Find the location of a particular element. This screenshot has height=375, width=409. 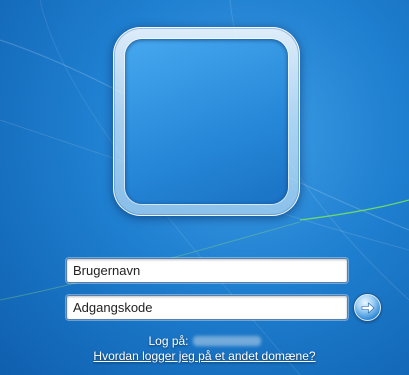

arrow-right-icon is located at coordinates (367, 307).